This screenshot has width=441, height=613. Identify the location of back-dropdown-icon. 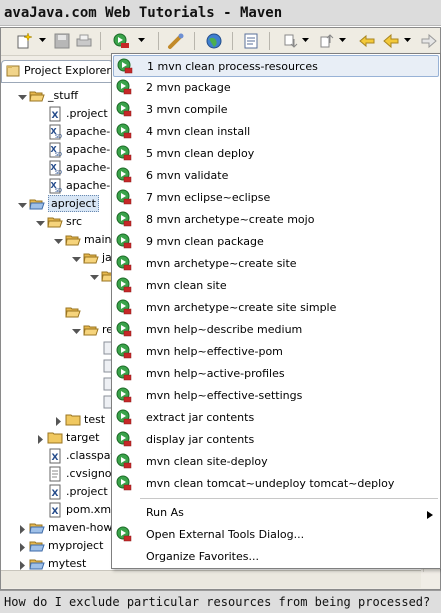
(407, 40).